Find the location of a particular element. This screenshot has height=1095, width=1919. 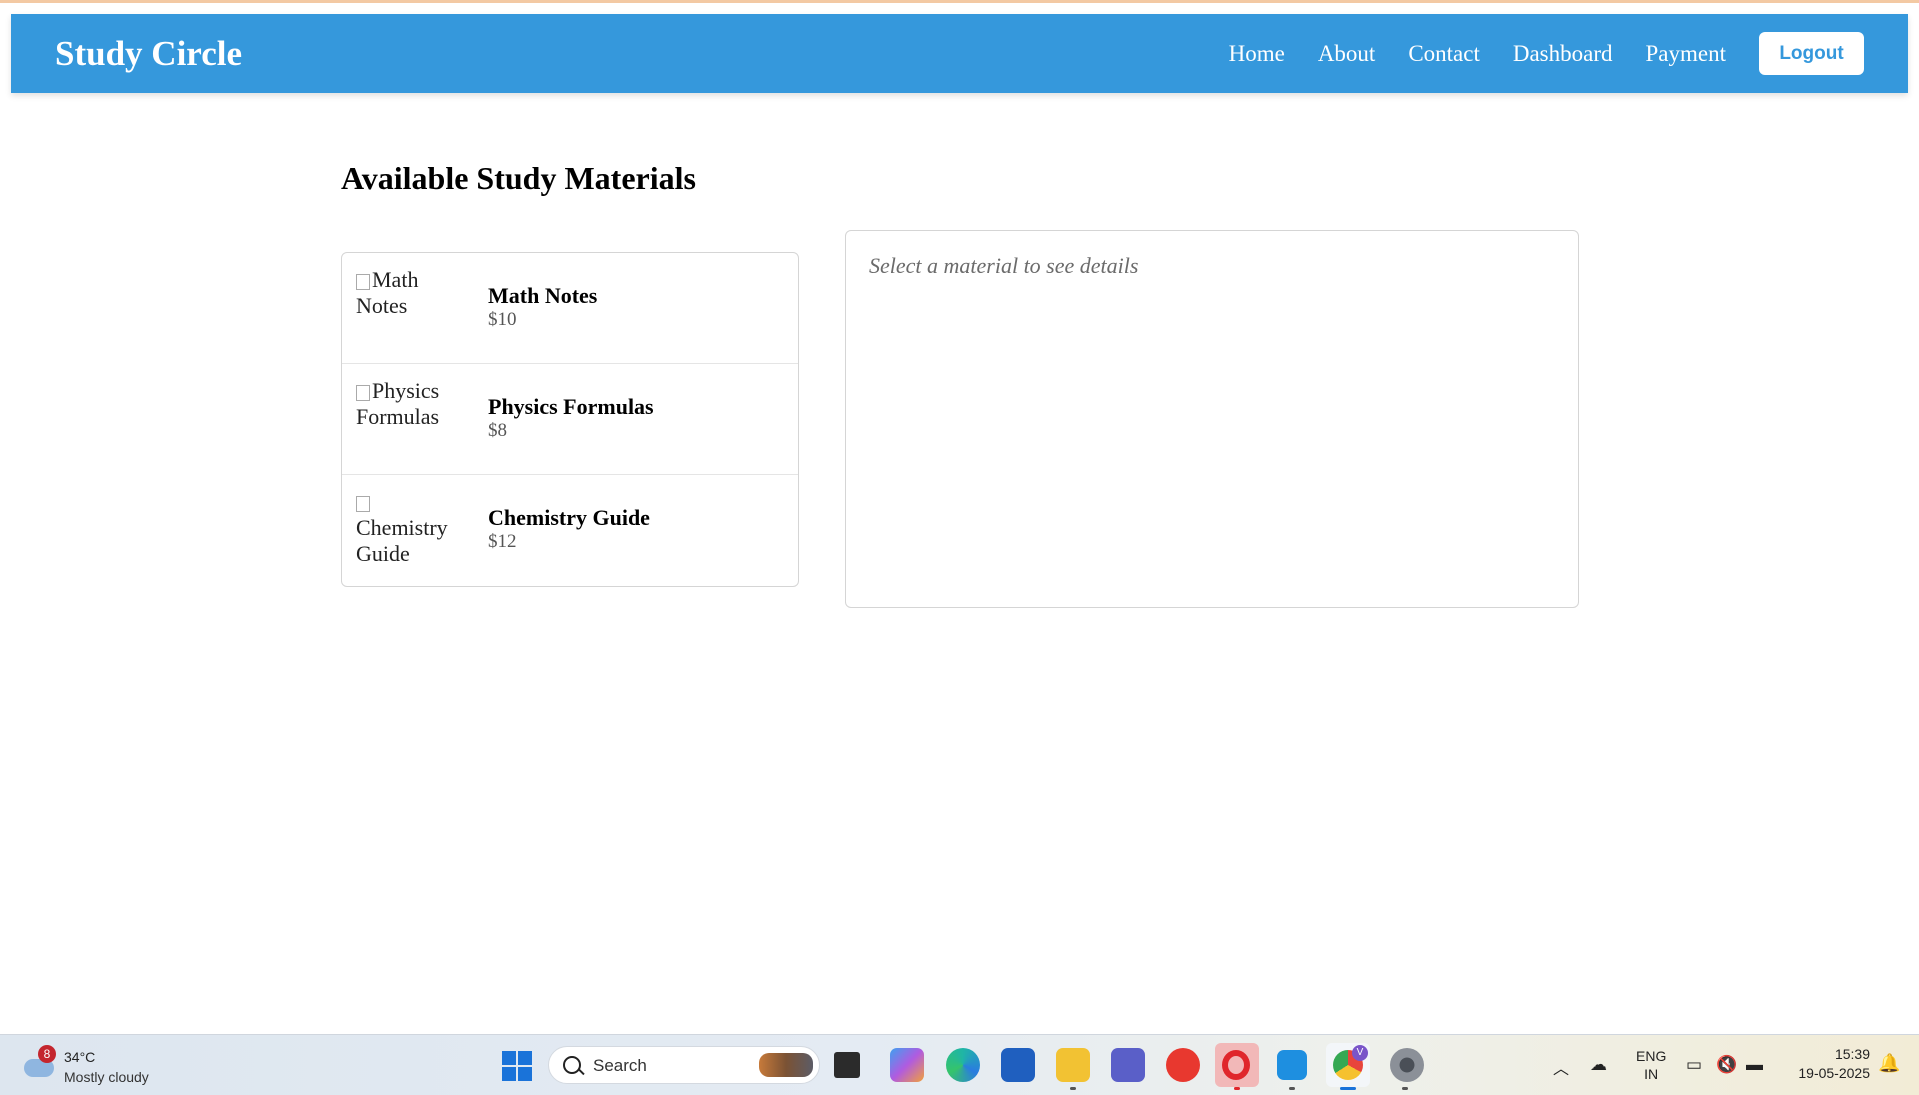

network-icon: ▭ is located at coordinates (1694, 1065).